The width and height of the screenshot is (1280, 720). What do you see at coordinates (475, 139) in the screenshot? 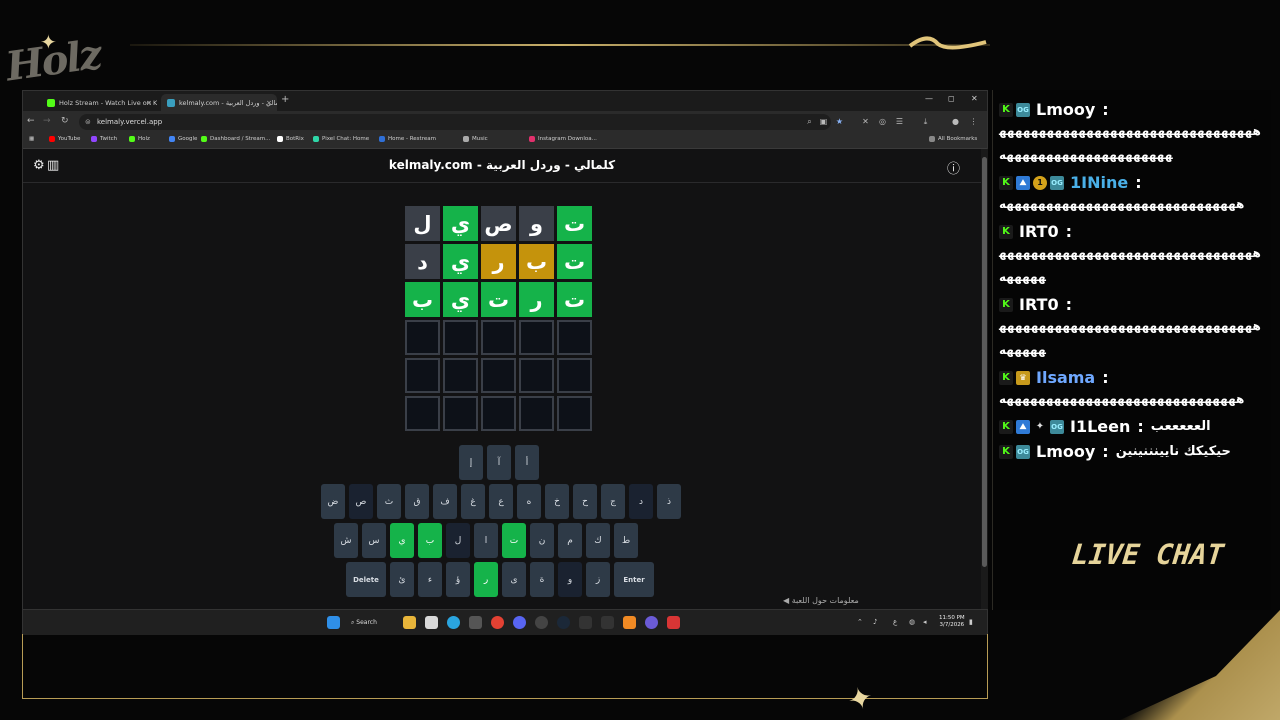
I see `bookmark-item: Music` at bounding box center [475, 139].